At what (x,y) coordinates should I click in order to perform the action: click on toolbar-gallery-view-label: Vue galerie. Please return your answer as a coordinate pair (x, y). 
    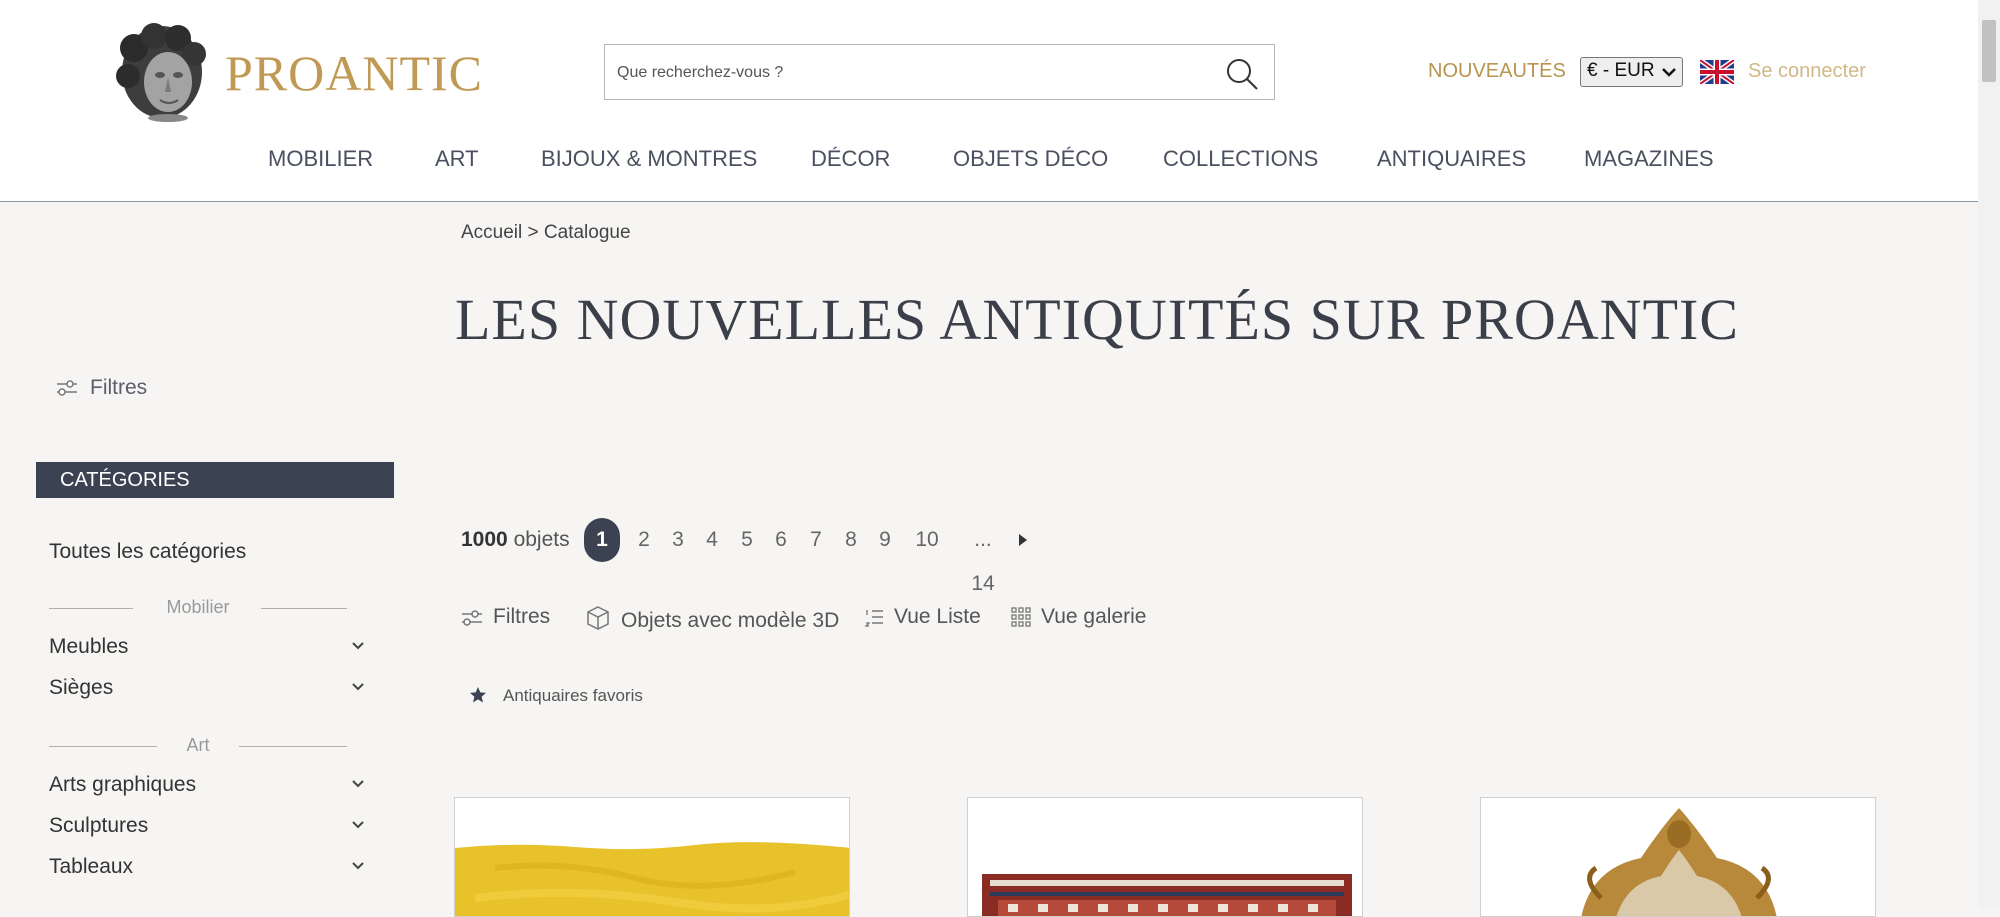
    Looking at the image, I should click on (1094, 616).